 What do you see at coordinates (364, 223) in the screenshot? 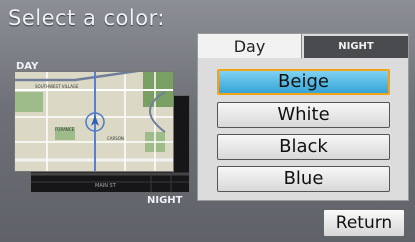
I see `return-button: Return` at bounding box center [364, 223].